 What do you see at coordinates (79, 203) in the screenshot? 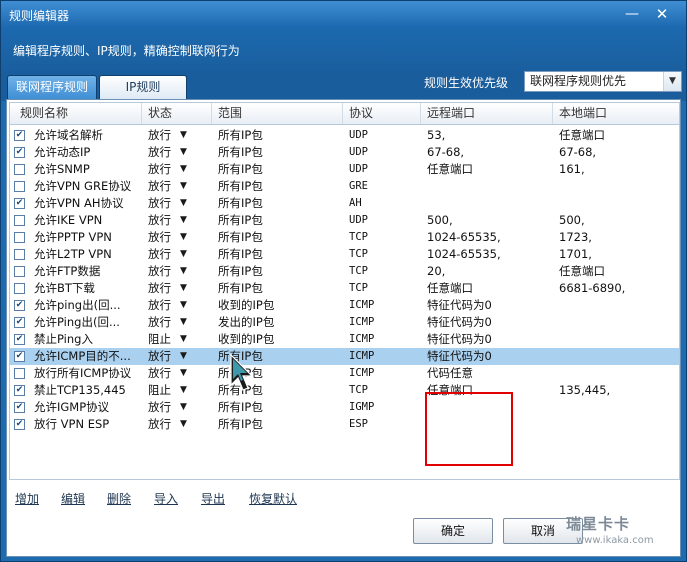
I see `rule-name-cell: 允许VPN AH协议` at bounding box center [79, 203].